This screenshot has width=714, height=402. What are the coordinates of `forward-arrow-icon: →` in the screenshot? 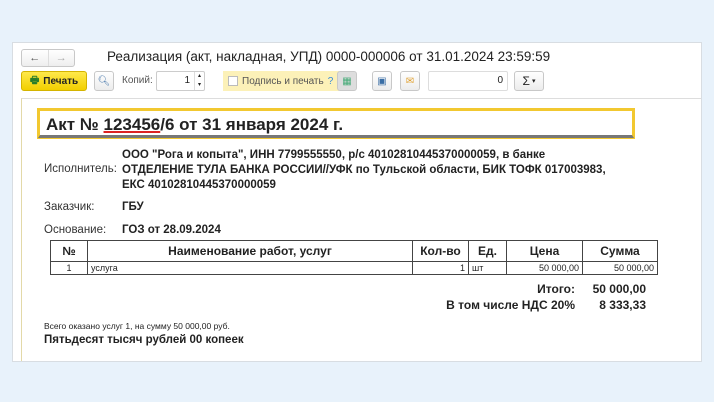 It's located at (61, 58).